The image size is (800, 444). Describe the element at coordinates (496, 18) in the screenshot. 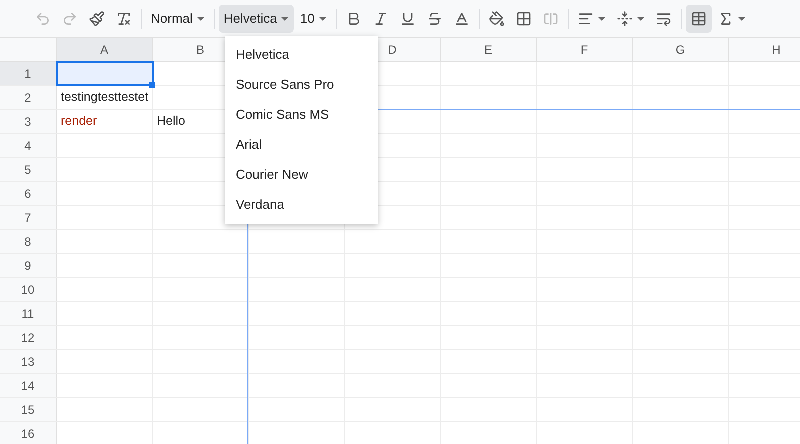

I see `fill-color-icon` at that location.